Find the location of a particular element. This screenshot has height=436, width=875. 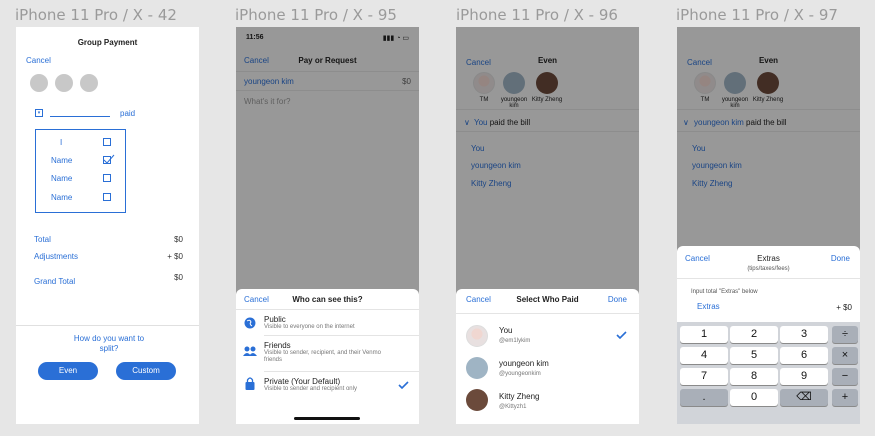

adjustments-value: + $0 is located at coordinates (175, 256).